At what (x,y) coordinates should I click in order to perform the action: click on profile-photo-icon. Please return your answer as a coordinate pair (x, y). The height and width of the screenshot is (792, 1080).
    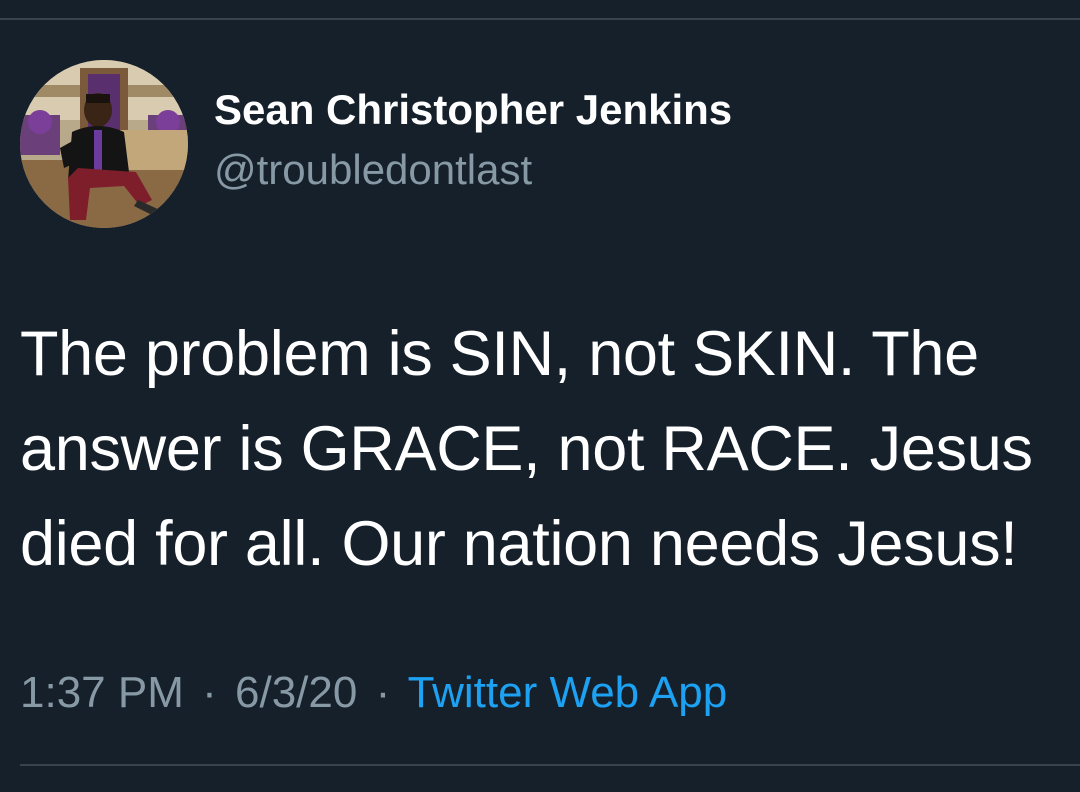
    Looking at the image, I should click on (104, 144).